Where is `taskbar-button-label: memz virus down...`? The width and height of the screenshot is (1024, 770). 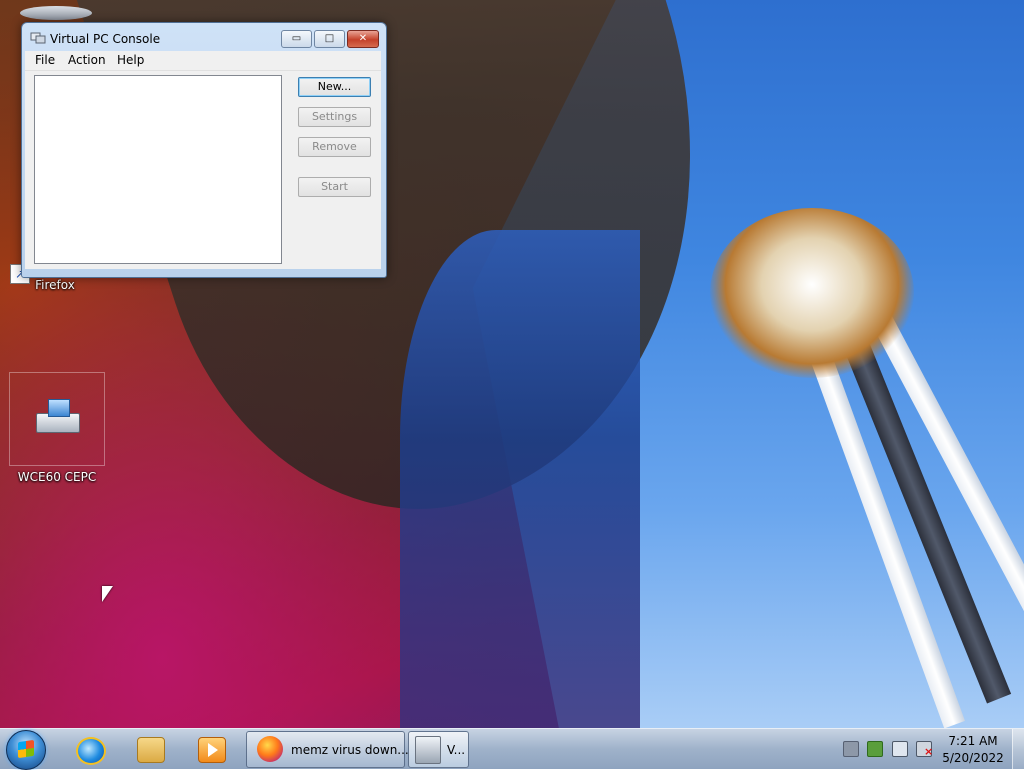 taskbar-button-label: memz virus down... is located at coordinates (350, 750).